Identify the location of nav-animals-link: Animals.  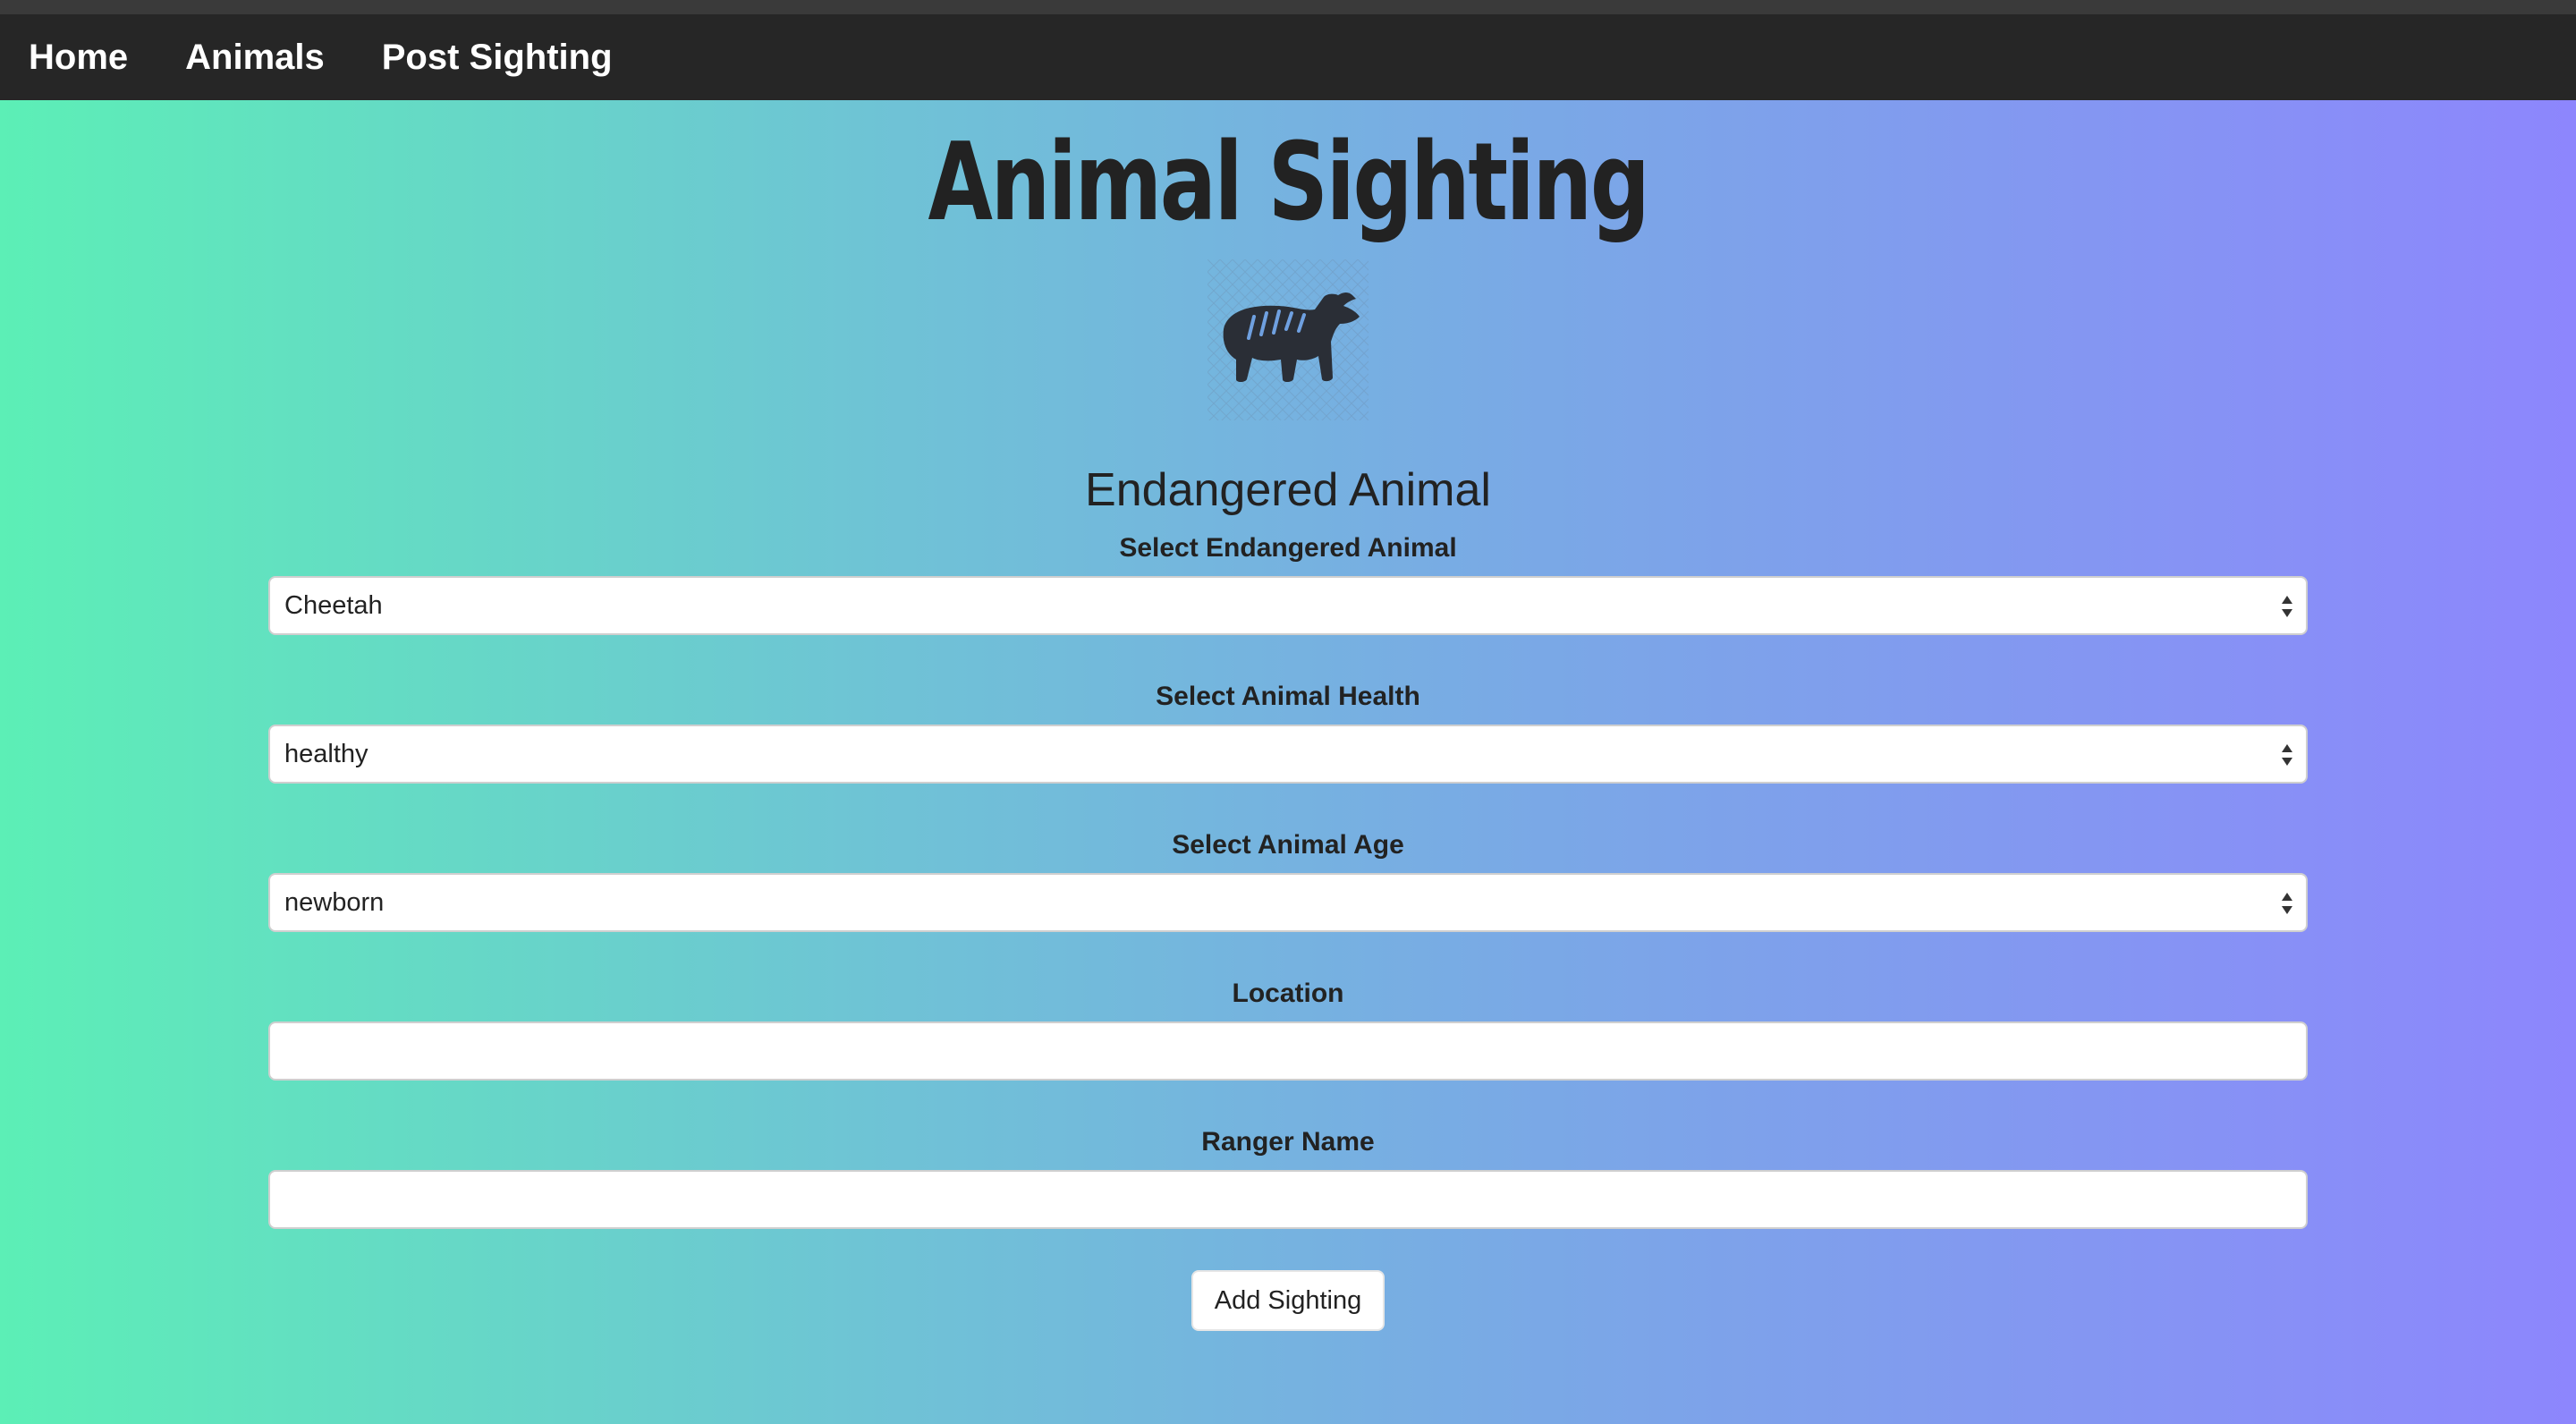
(255, 57).